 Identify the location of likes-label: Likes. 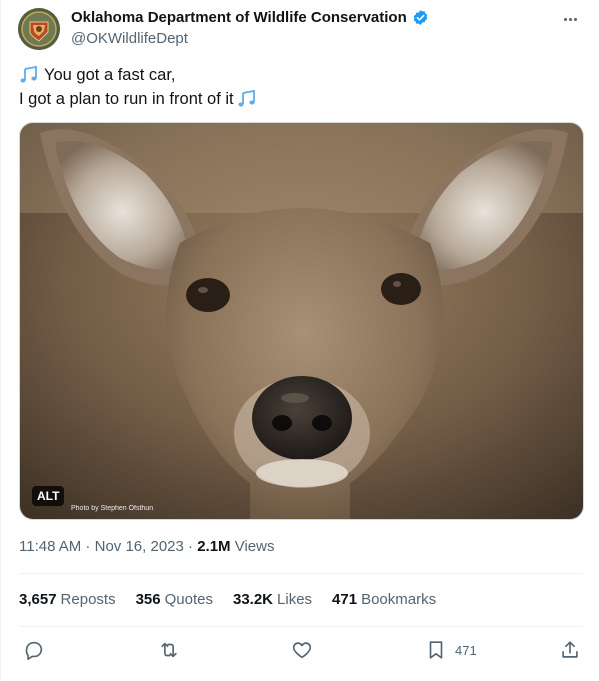
(295, 599).